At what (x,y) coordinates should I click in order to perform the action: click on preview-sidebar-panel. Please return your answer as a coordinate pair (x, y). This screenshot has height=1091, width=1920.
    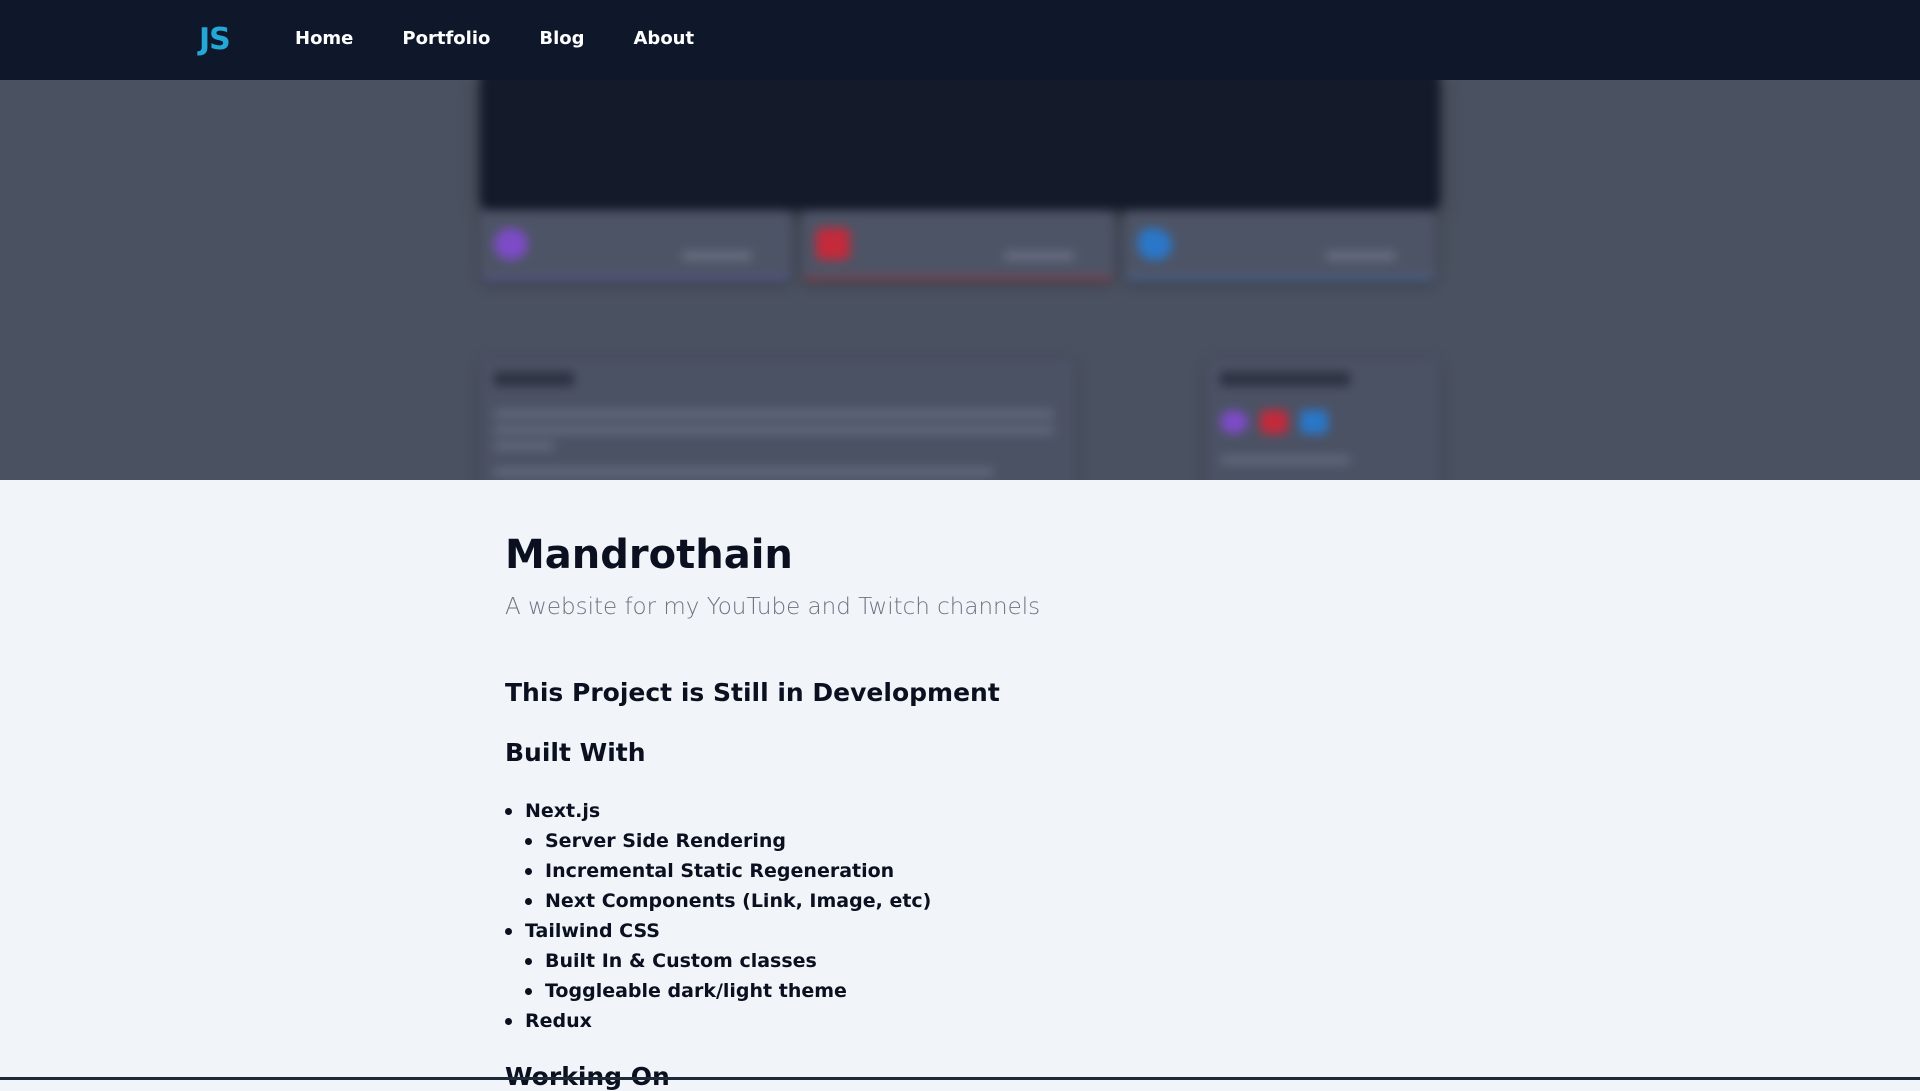
    Looking at the image, I should click on (1323, 419).